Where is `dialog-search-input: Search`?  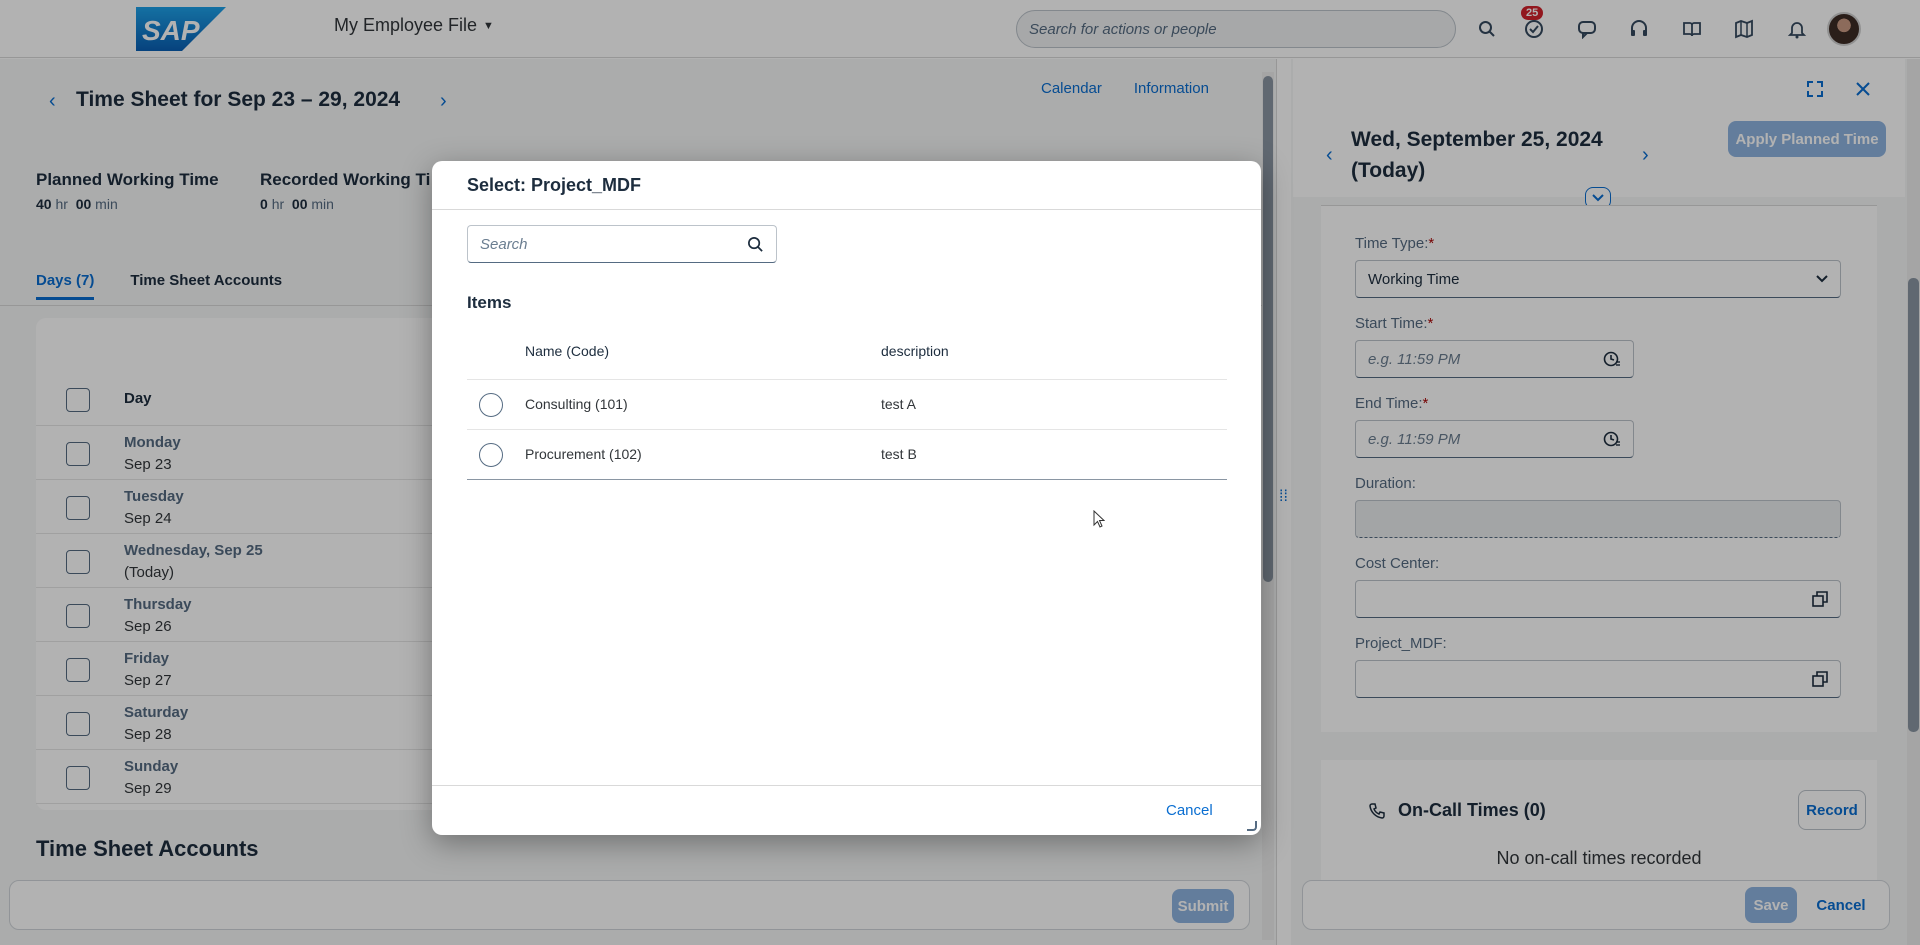 dialog-search-input: Search is located at coordinates (622, 244).